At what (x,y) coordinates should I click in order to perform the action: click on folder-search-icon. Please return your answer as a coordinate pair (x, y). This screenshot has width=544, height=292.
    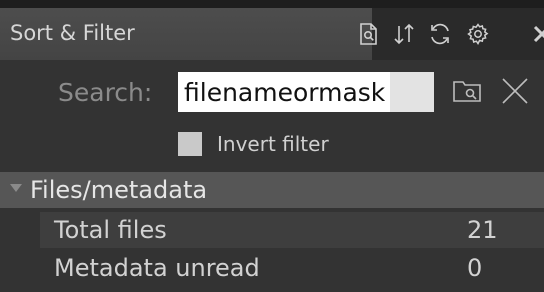
    Looking at the image, I should click on (467, 91).